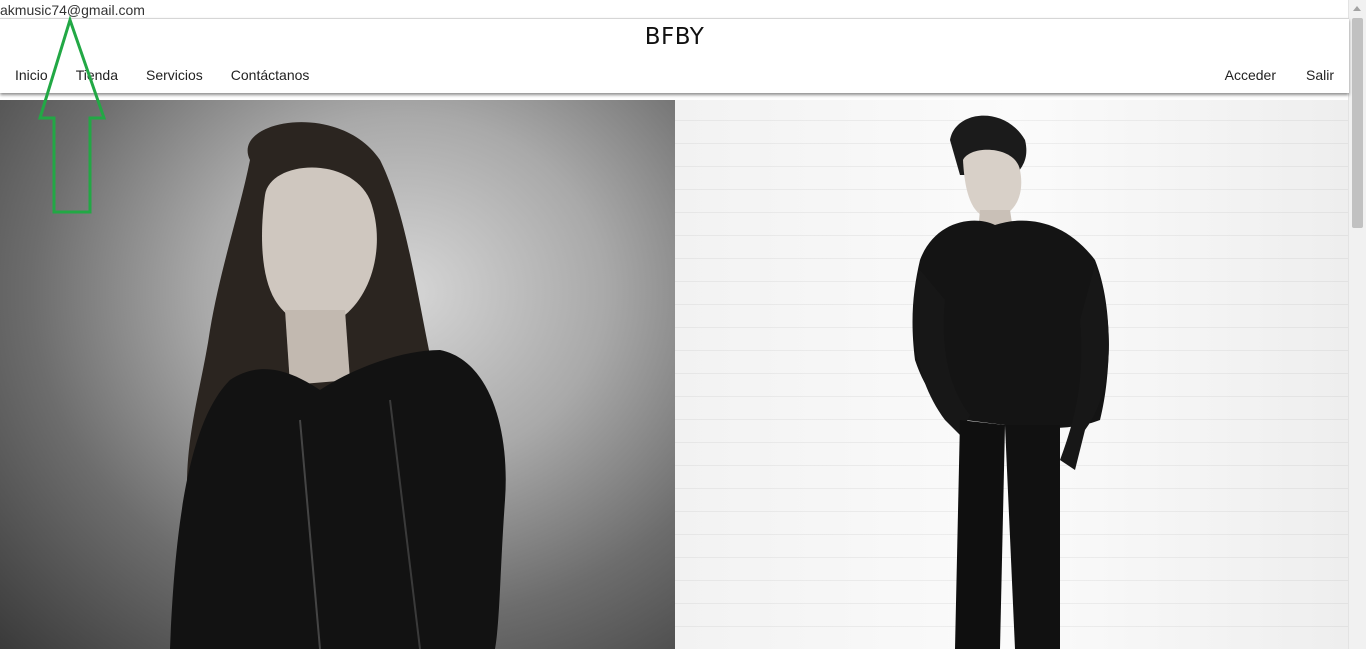 The image size is (1366, 649). Describe the element at coordinates (1357, 324) in the screenshot. I see `vertical-scrollbar` at that location.